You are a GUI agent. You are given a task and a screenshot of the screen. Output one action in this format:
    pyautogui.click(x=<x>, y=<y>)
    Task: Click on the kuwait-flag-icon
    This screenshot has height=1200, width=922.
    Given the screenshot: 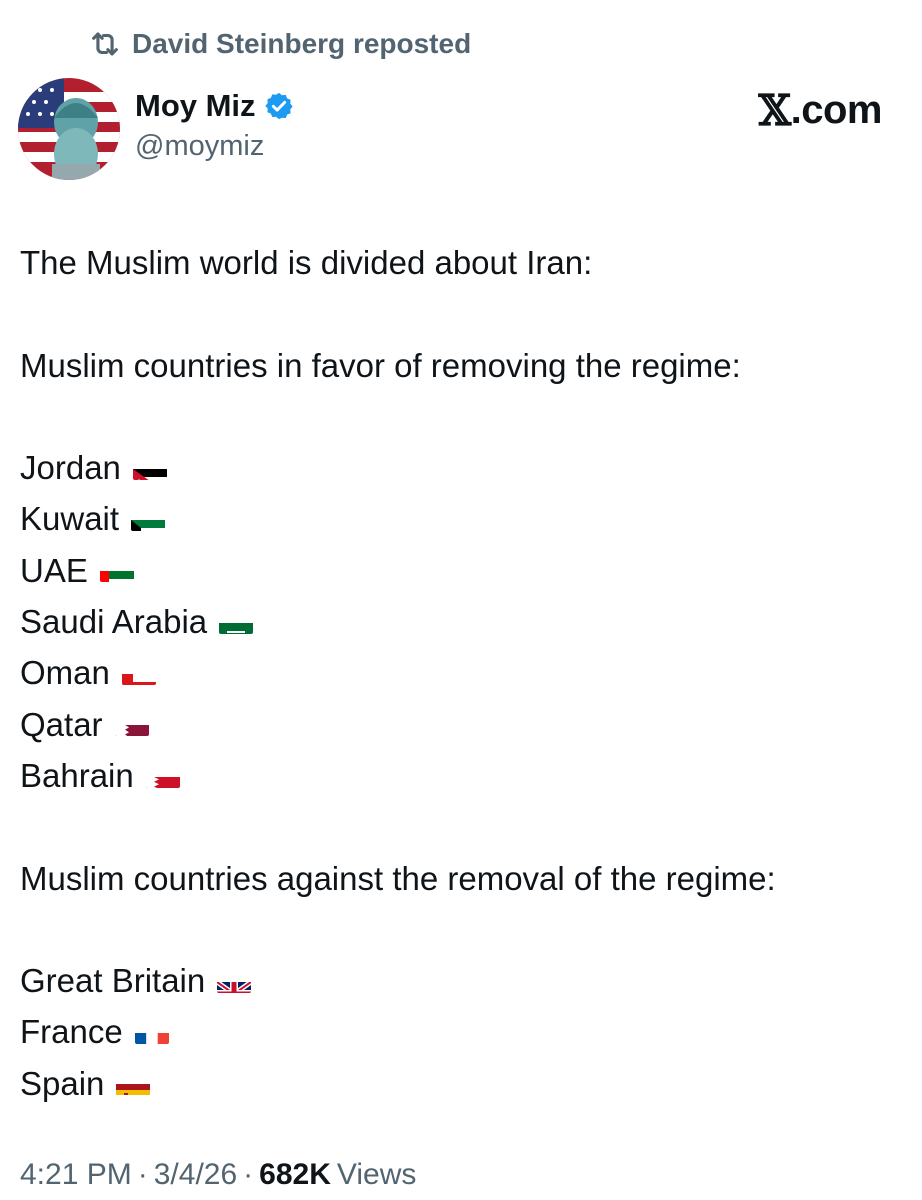 What is the action you would take?
    pyautogui.click(x=148, y=519)
    